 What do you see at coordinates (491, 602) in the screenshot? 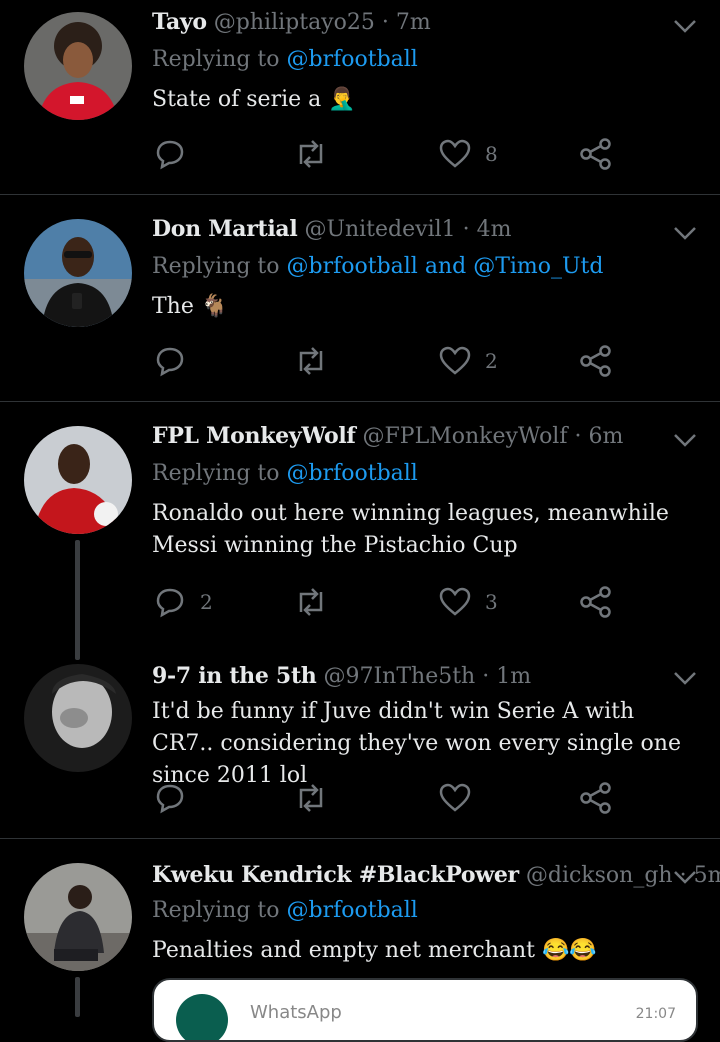
I see `like-count: 3` at bounding box center [491, 602].